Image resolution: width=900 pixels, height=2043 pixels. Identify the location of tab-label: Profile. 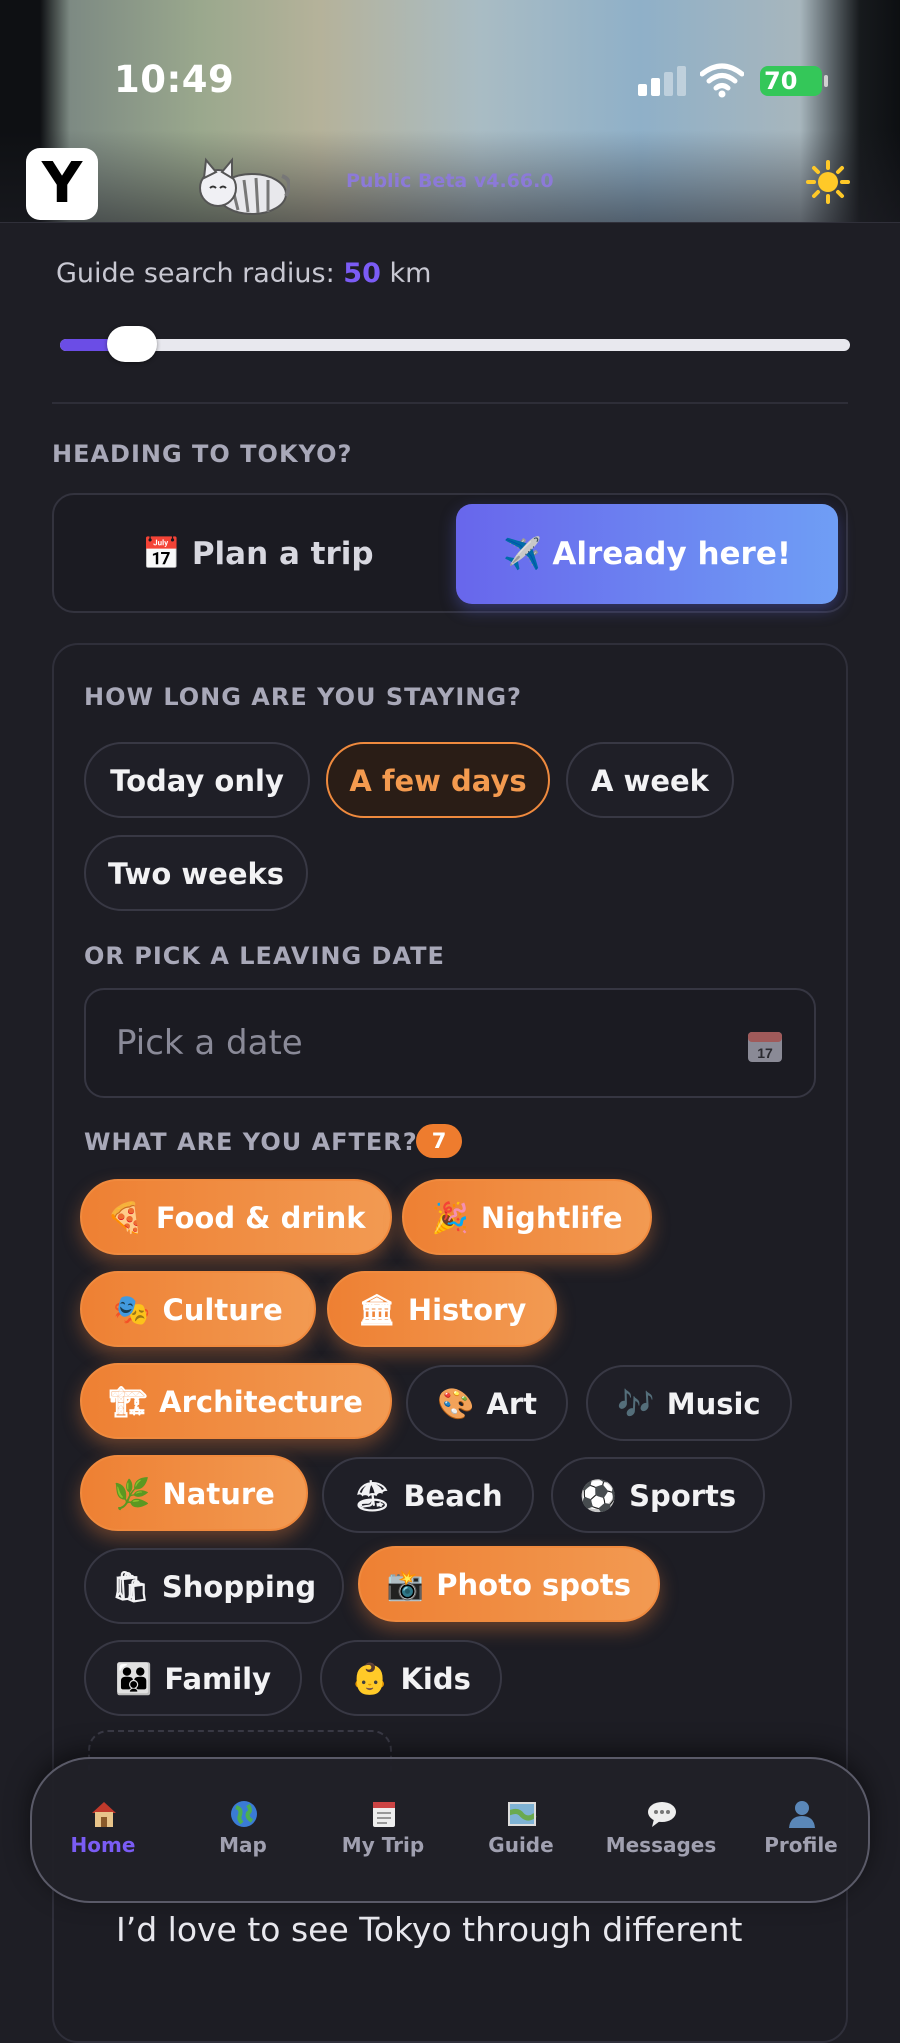
(801, 1845).